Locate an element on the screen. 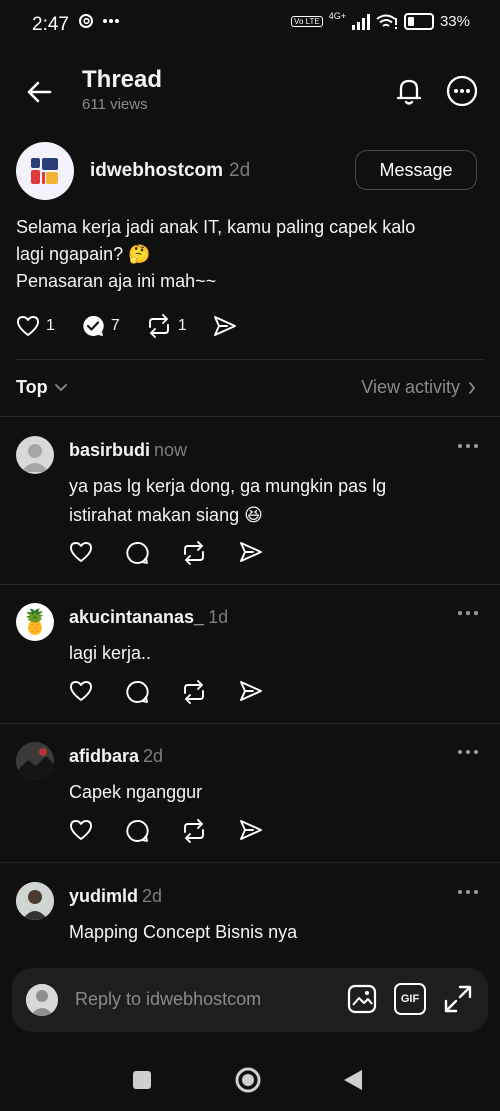 This screenshot has width=500, height=1111. expand-icon is located at coordinates (458, 999).